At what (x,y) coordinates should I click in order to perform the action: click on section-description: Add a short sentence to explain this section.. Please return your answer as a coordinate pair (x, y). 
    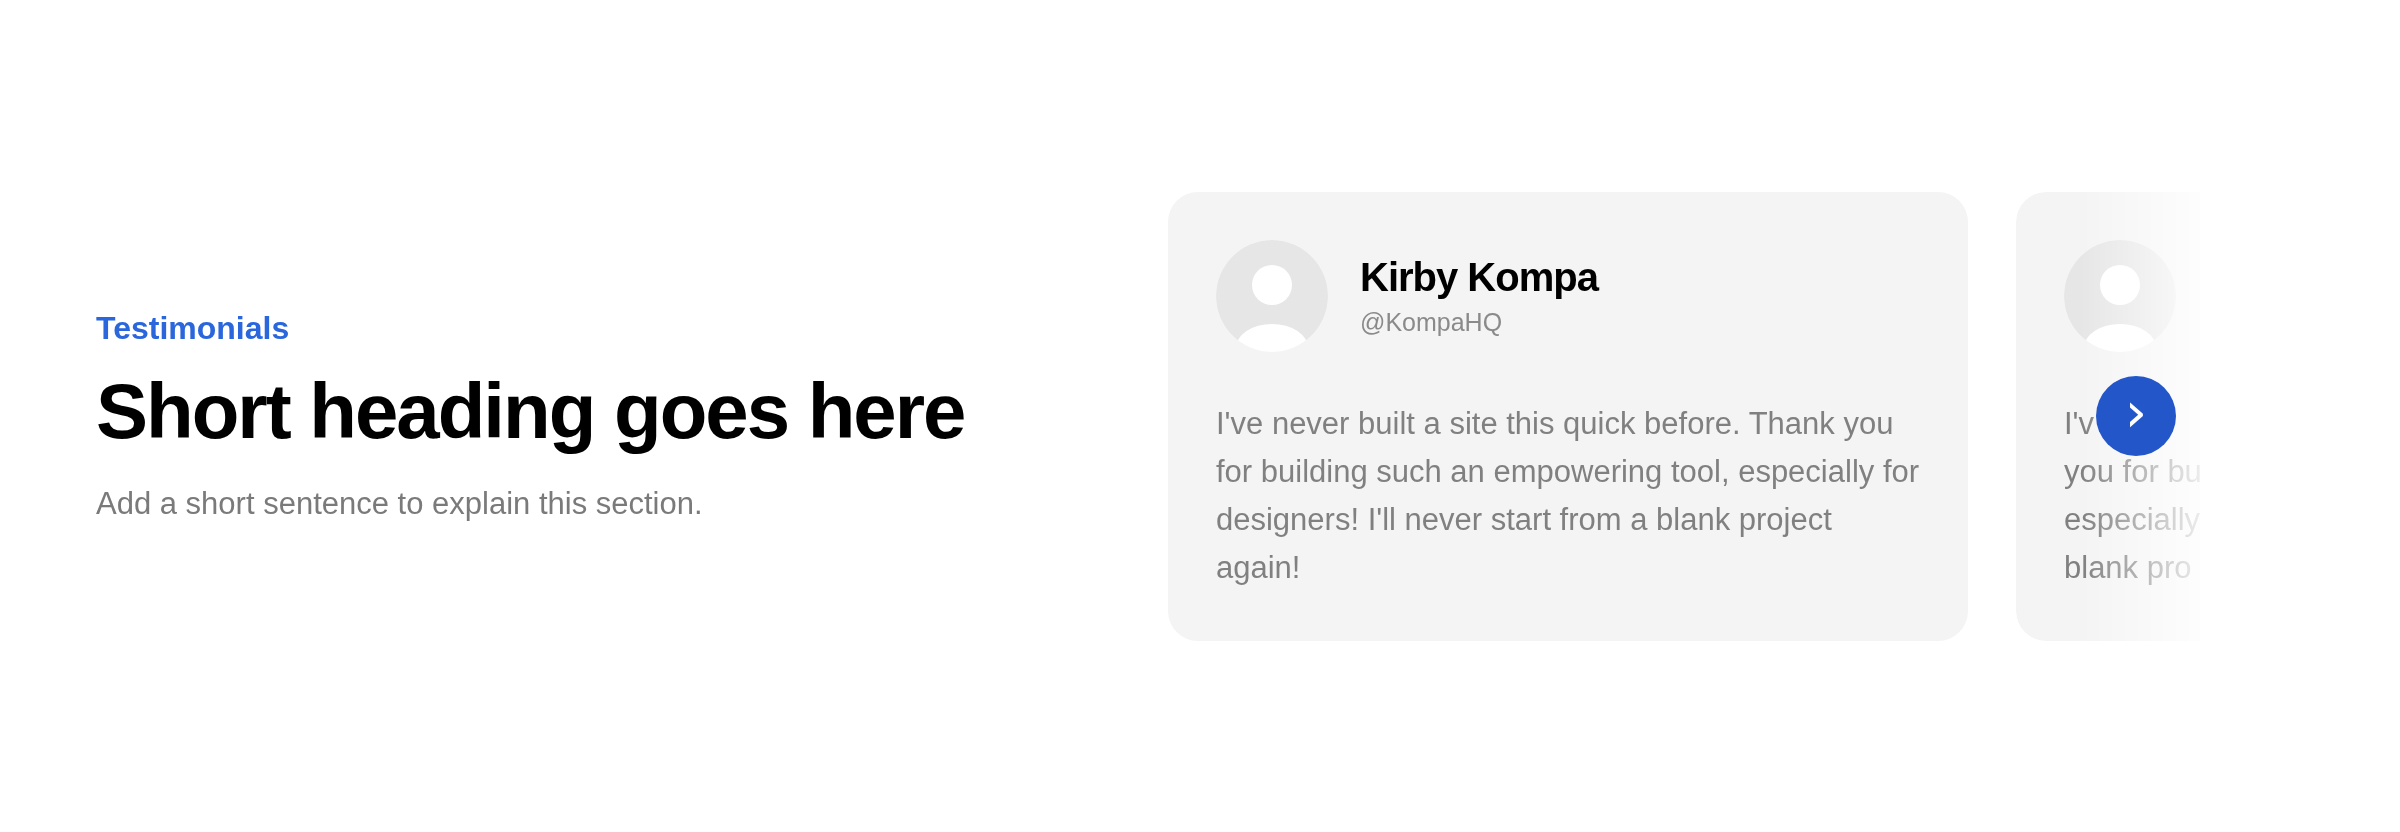
    Looking at the image, I should click on (400, 504).